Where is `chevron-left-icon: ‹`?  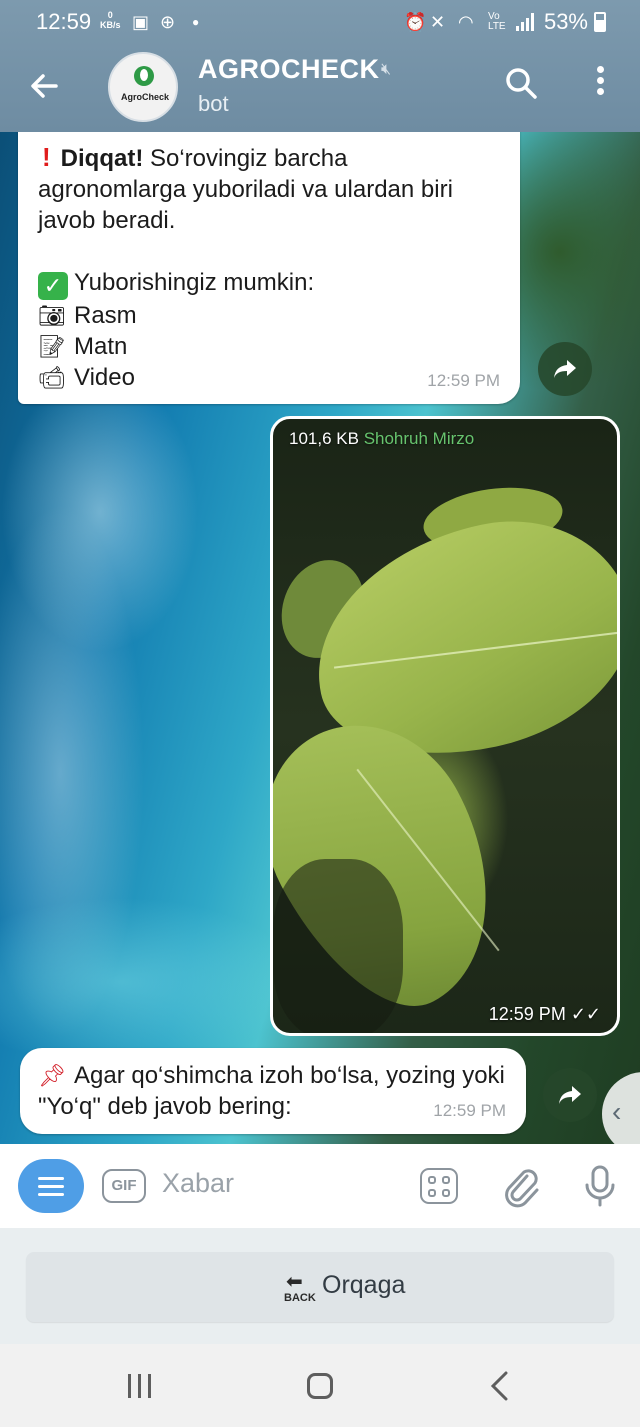
chevron-left-icon: ‹ is located at coordinates (617, 1111).